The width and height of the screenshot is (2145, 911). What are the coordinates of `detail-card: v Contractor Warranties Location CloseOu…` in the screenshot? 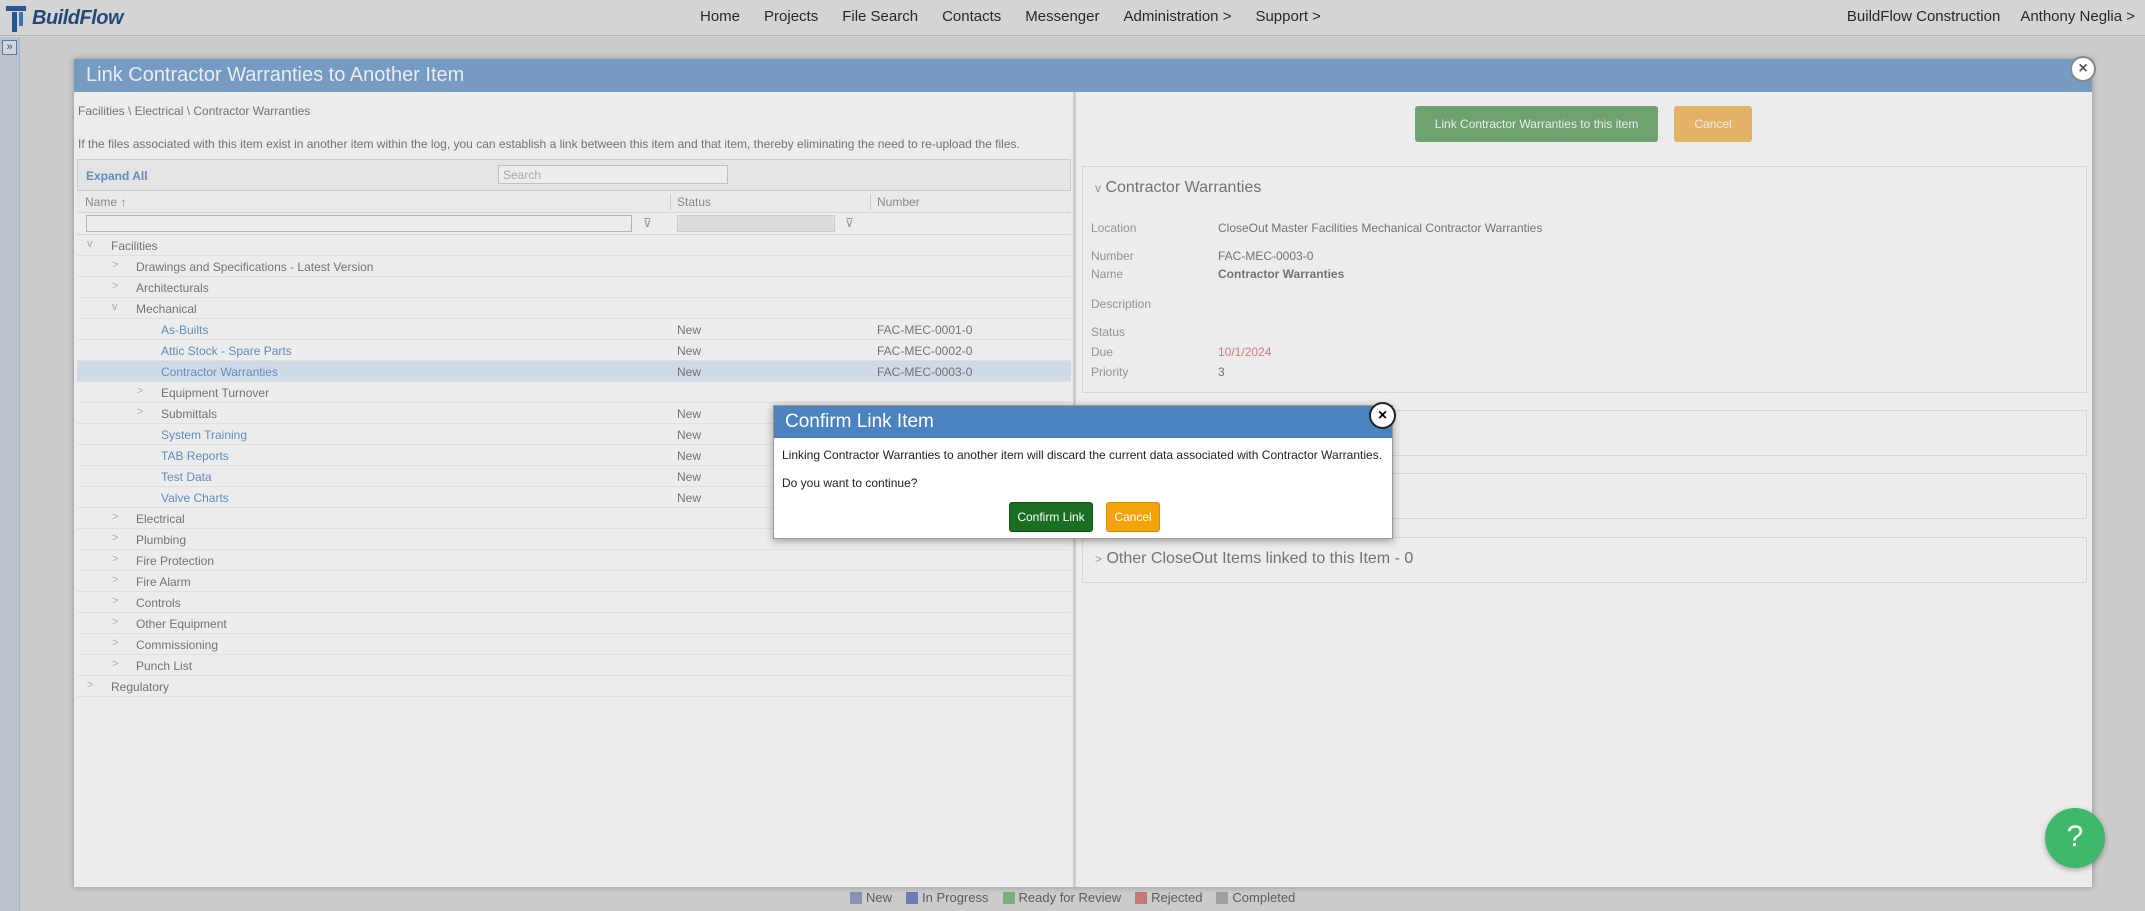 It's located at (1584, 279).